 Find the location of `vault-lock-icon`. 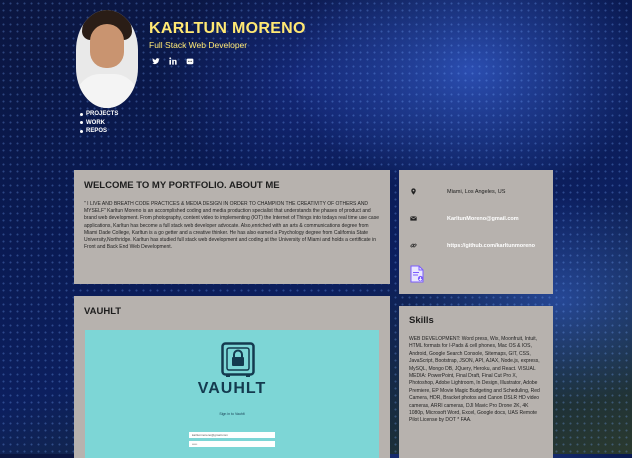

vault-lock-icon is located at coordinates (238, 359).